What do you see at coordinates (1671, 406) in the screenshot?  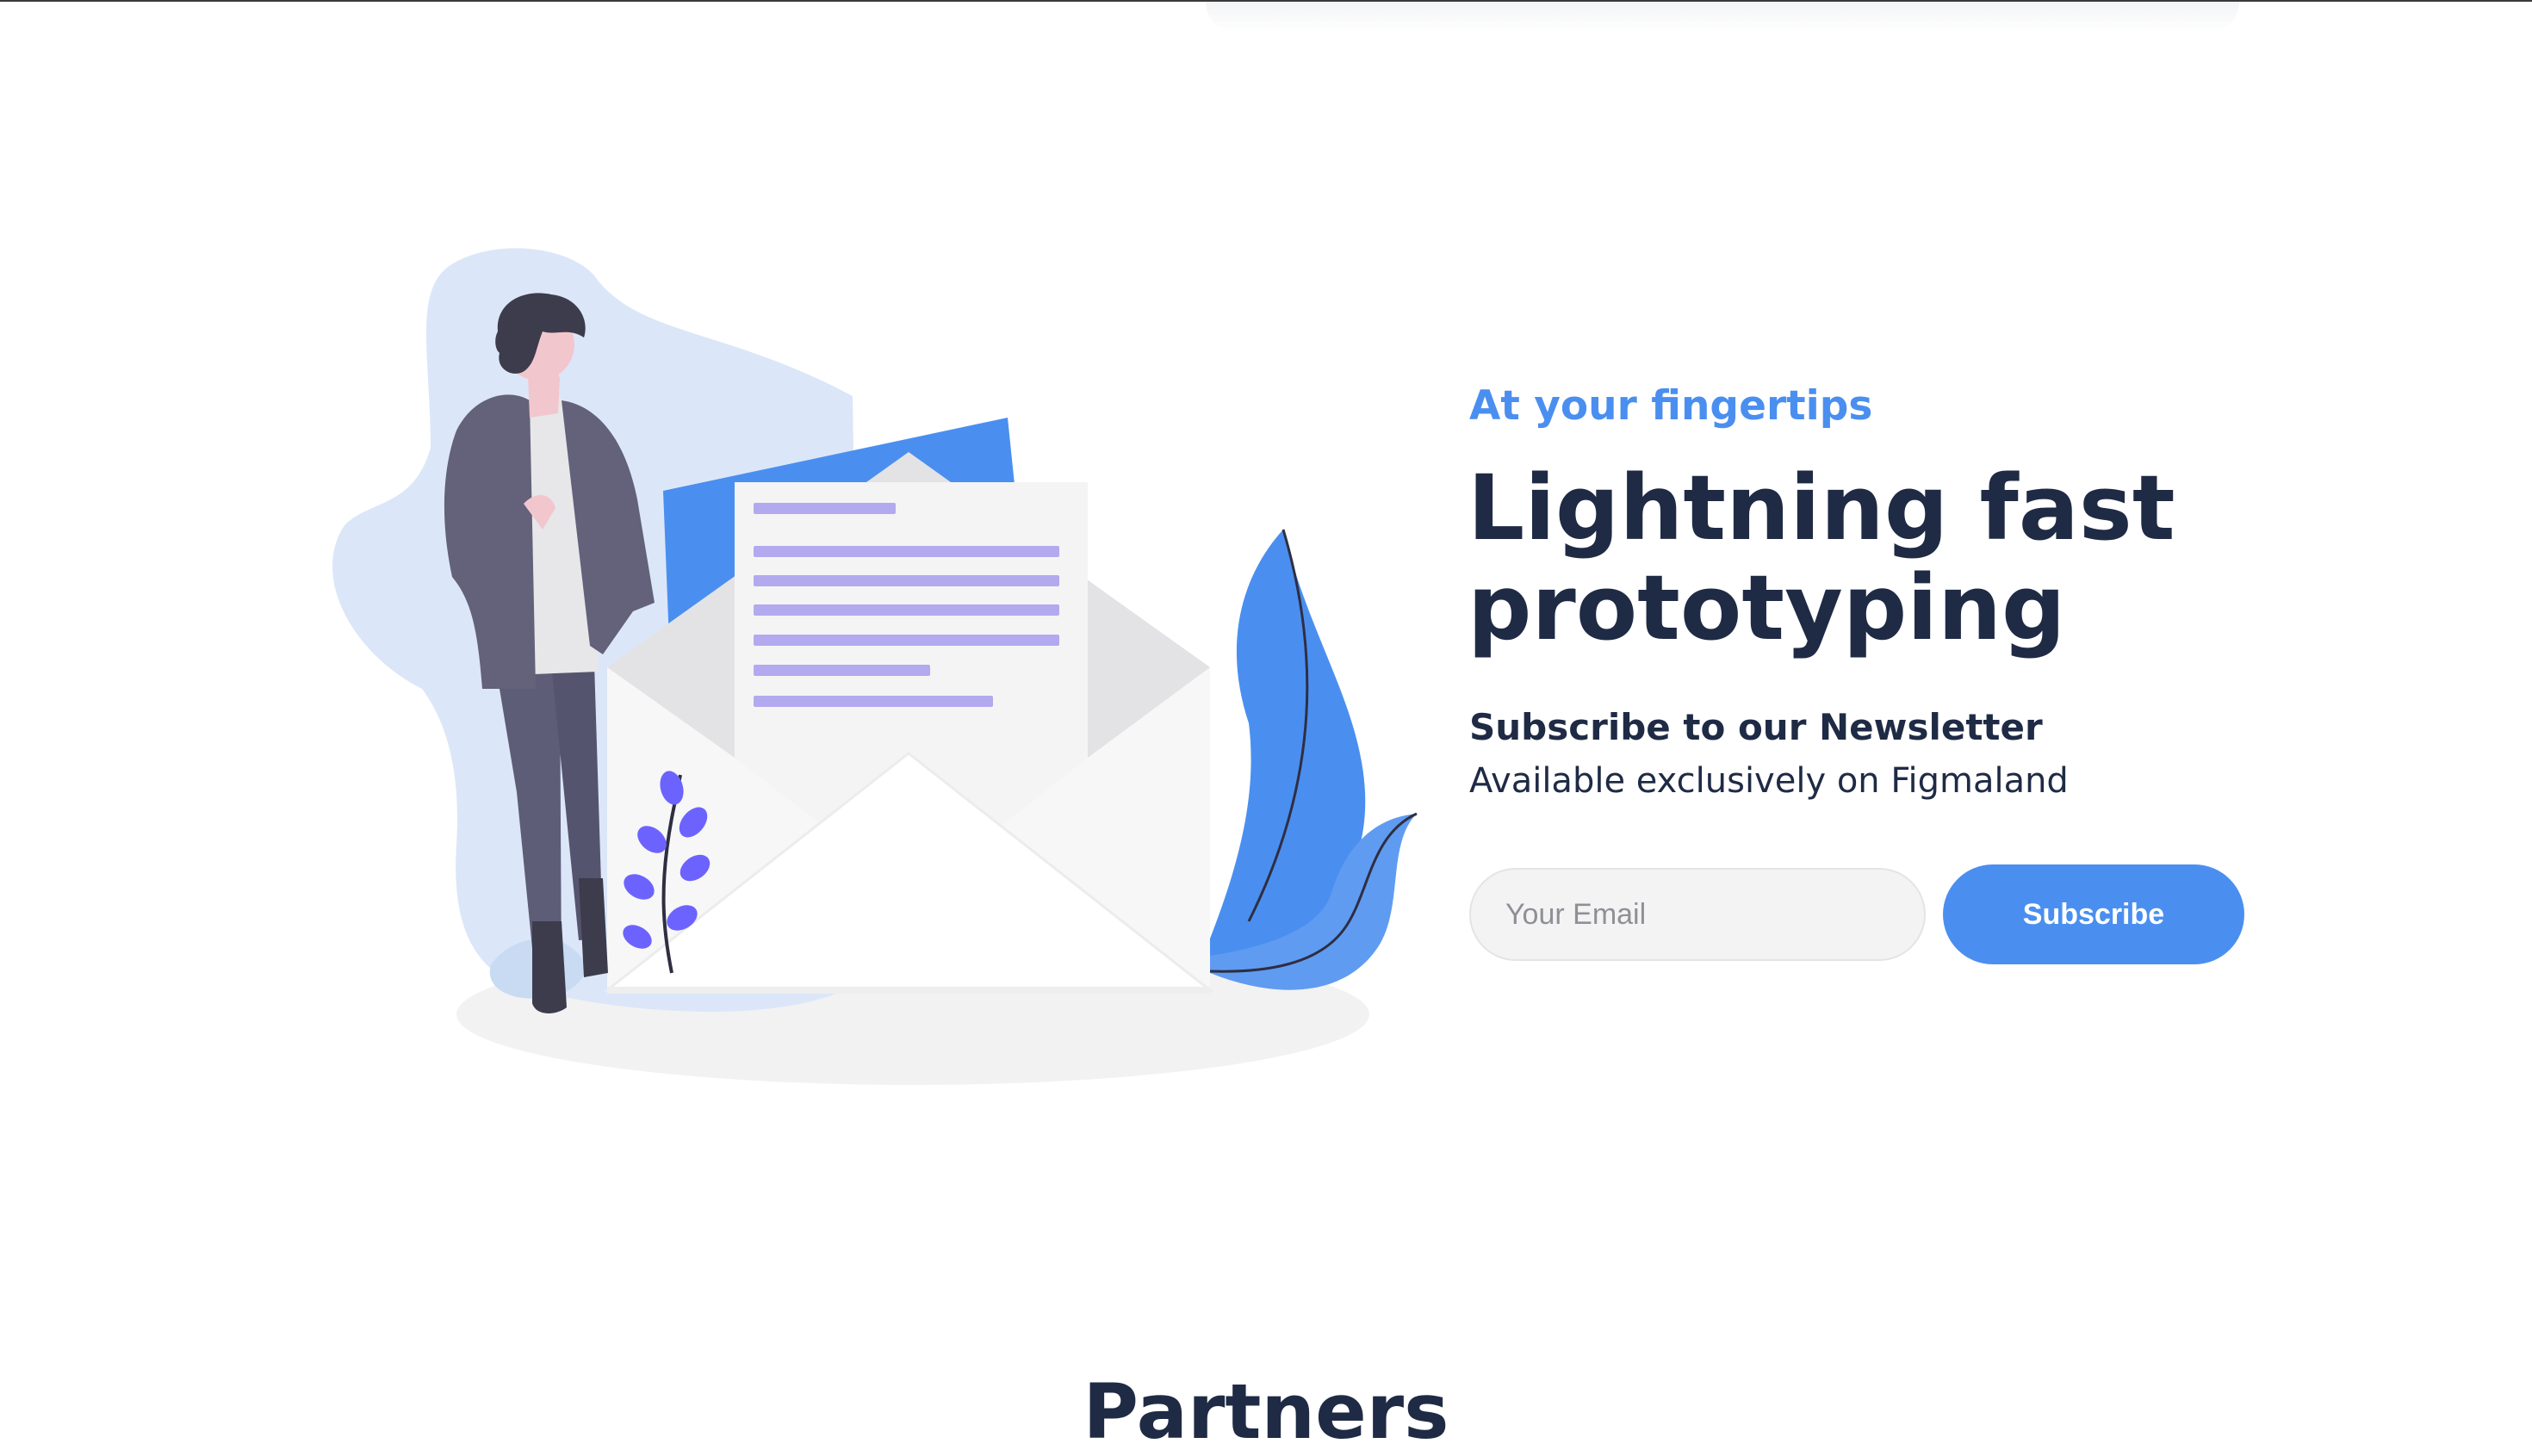 I see `section-eyebrow: At your fingertips` at bounding box center [1671, 406].